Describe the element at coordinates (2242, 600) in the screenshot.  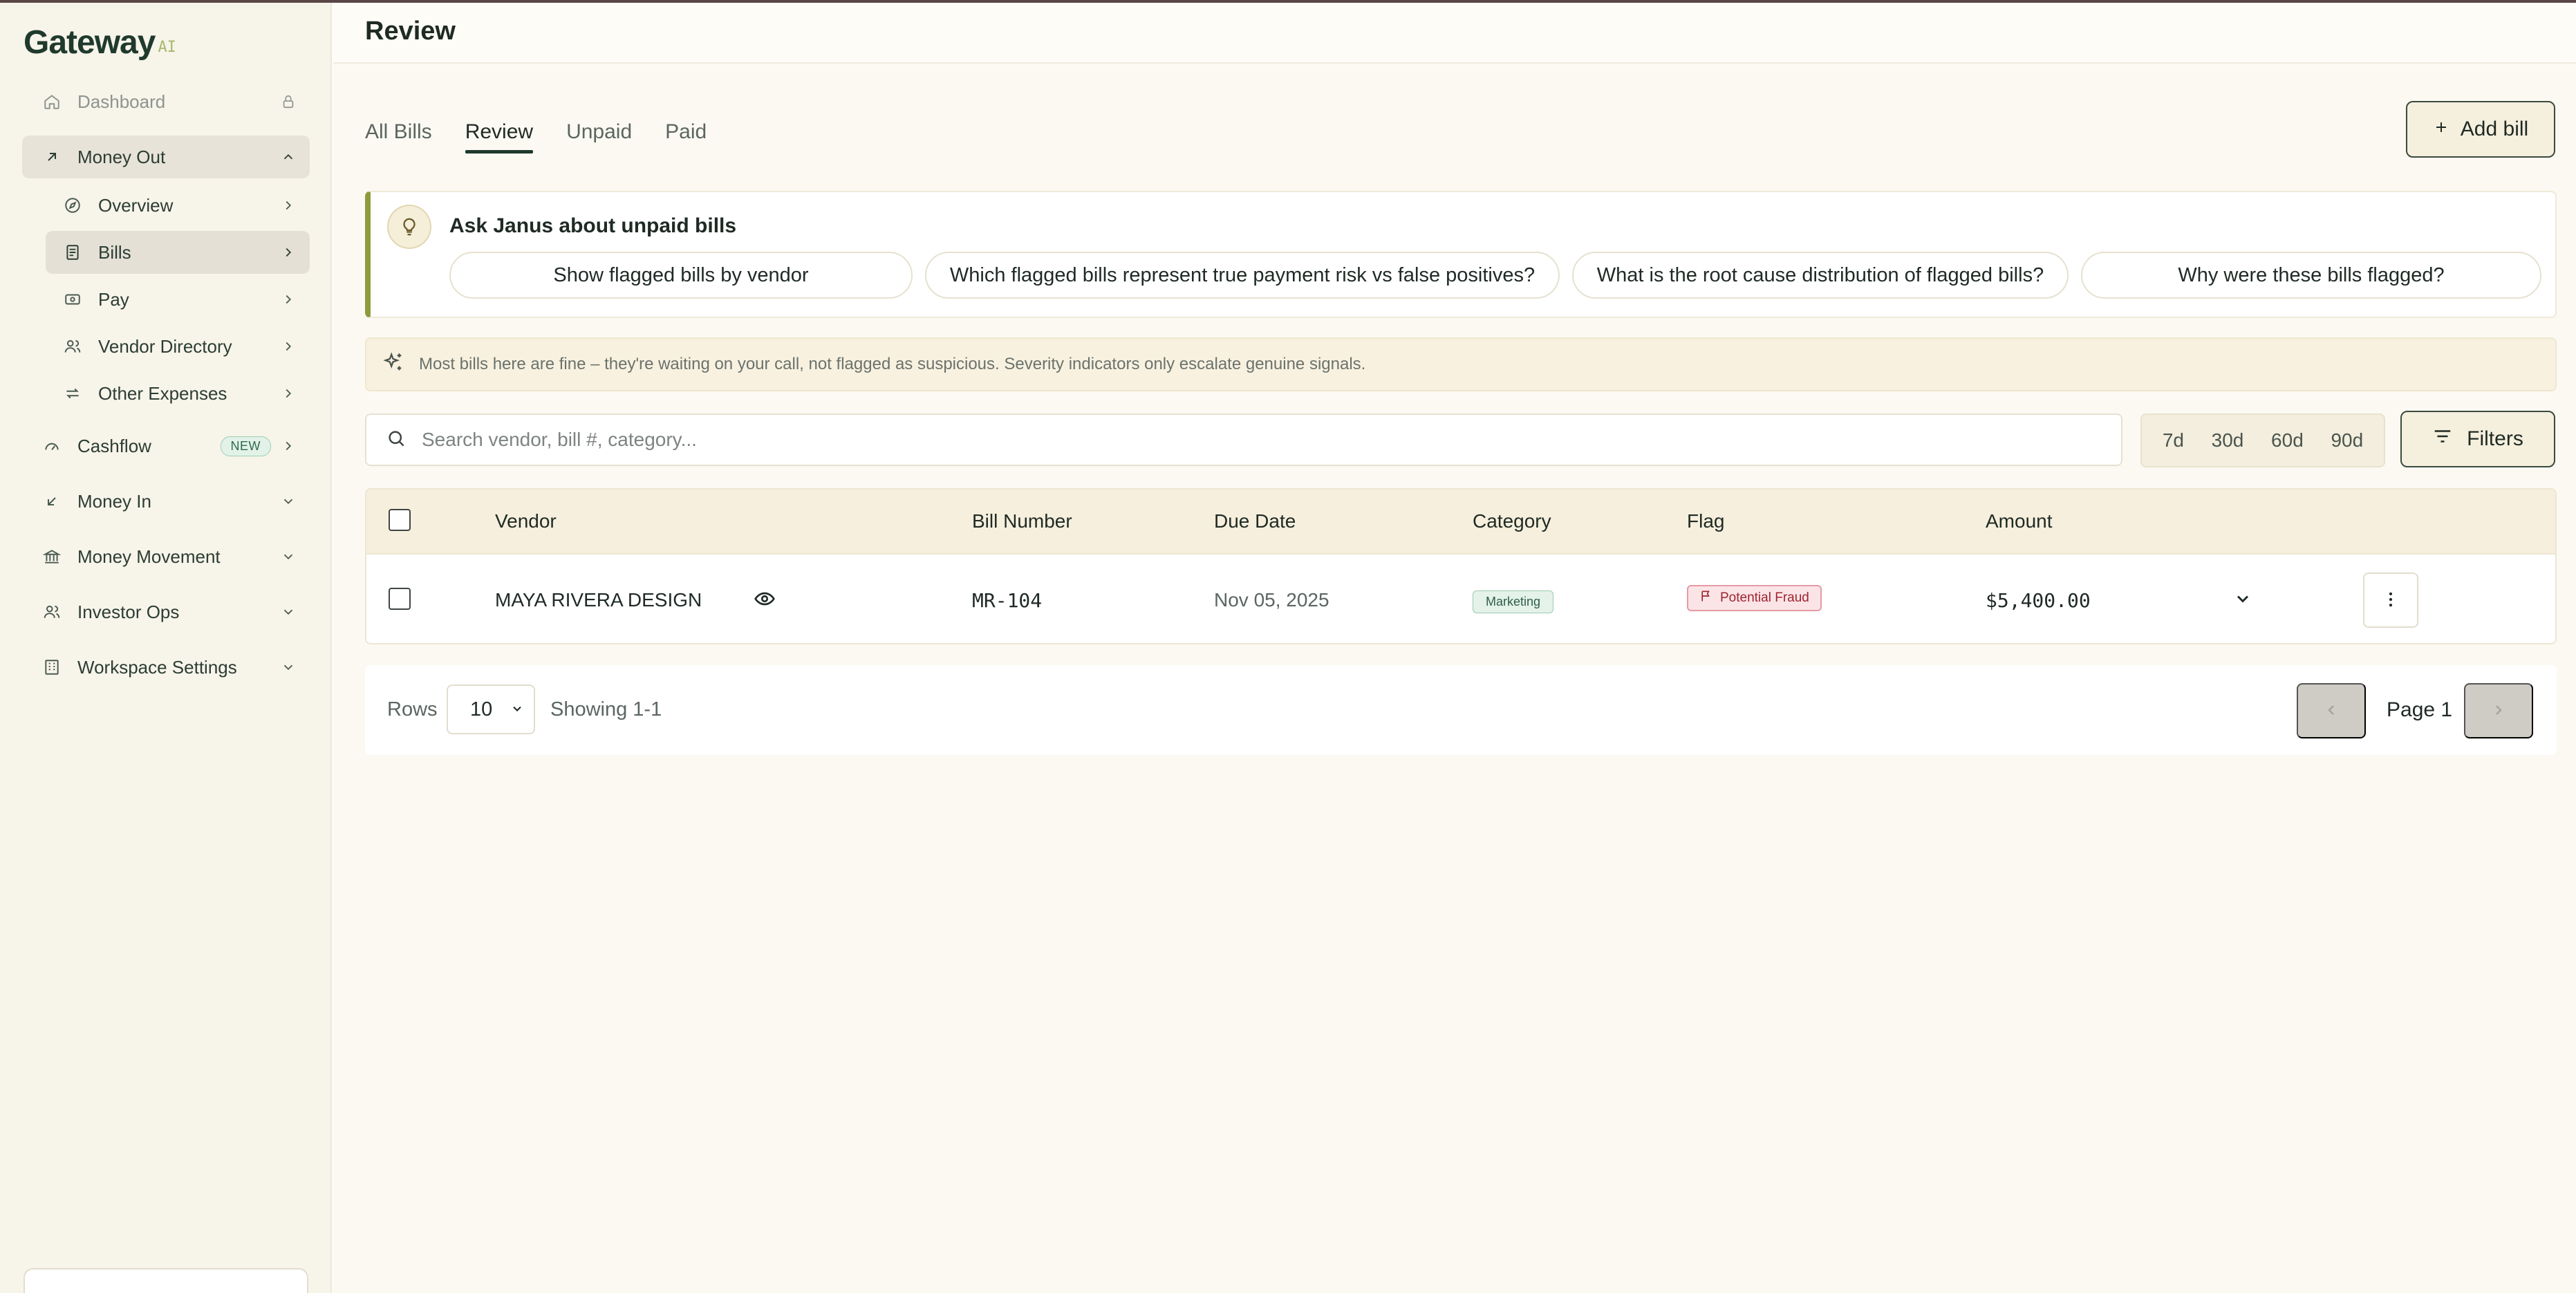
I see `expand-row-chevron-icon` at that location.